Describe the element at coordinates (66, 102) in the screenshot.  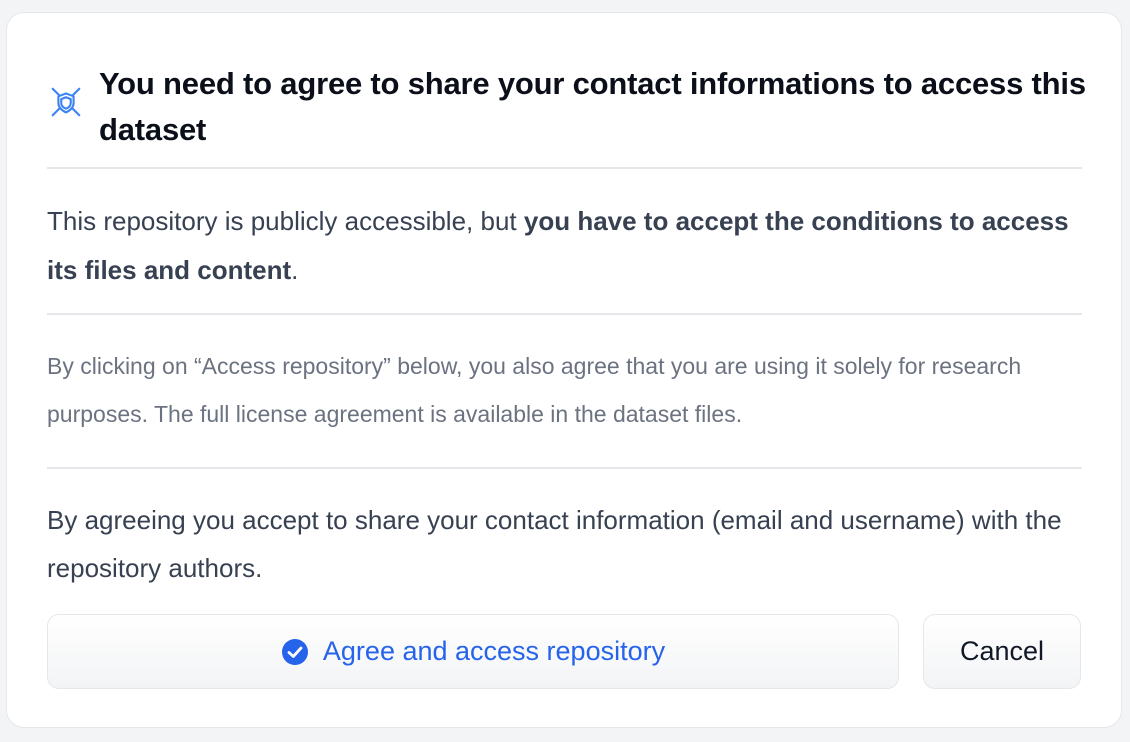
I see `shield-gate-icon` at that location.